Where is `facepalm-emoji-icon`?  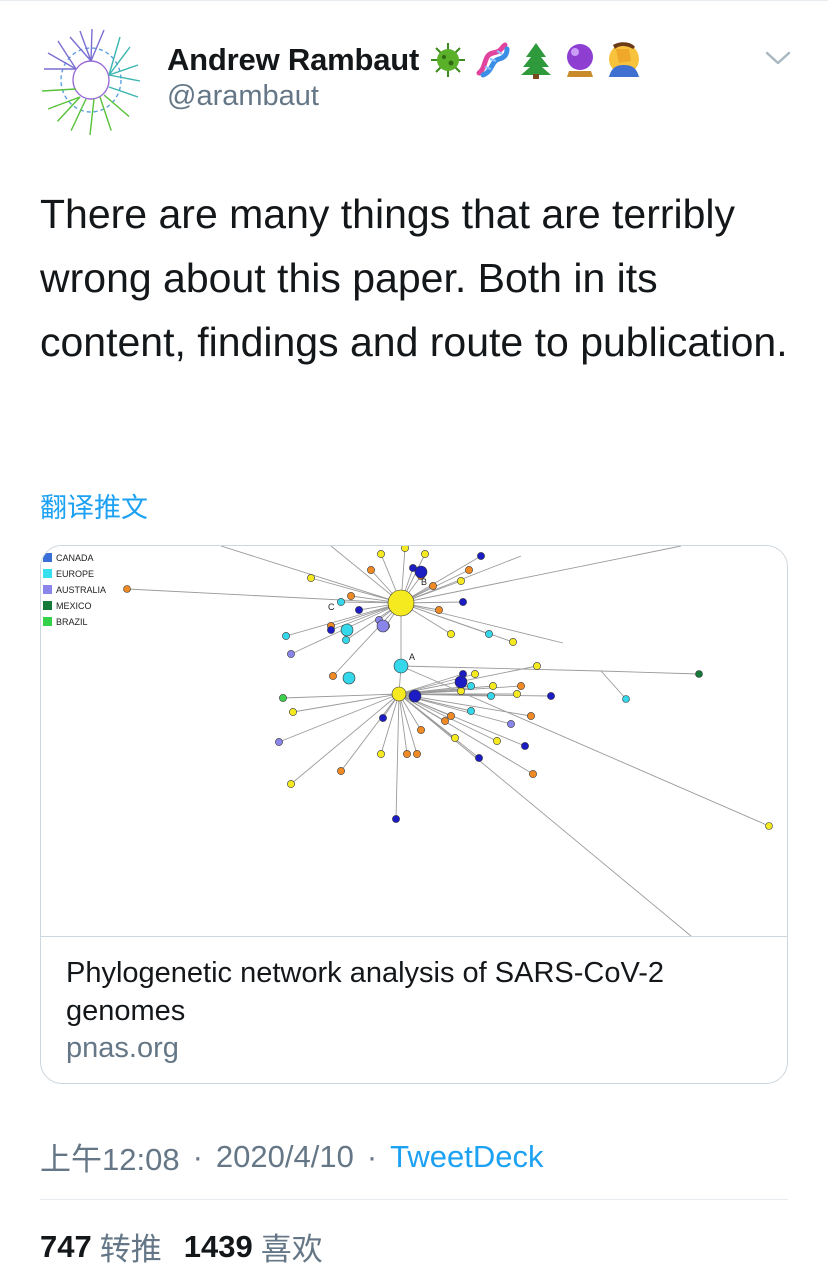 facepalm-emoji-icon is located at coordinates (624, 59).